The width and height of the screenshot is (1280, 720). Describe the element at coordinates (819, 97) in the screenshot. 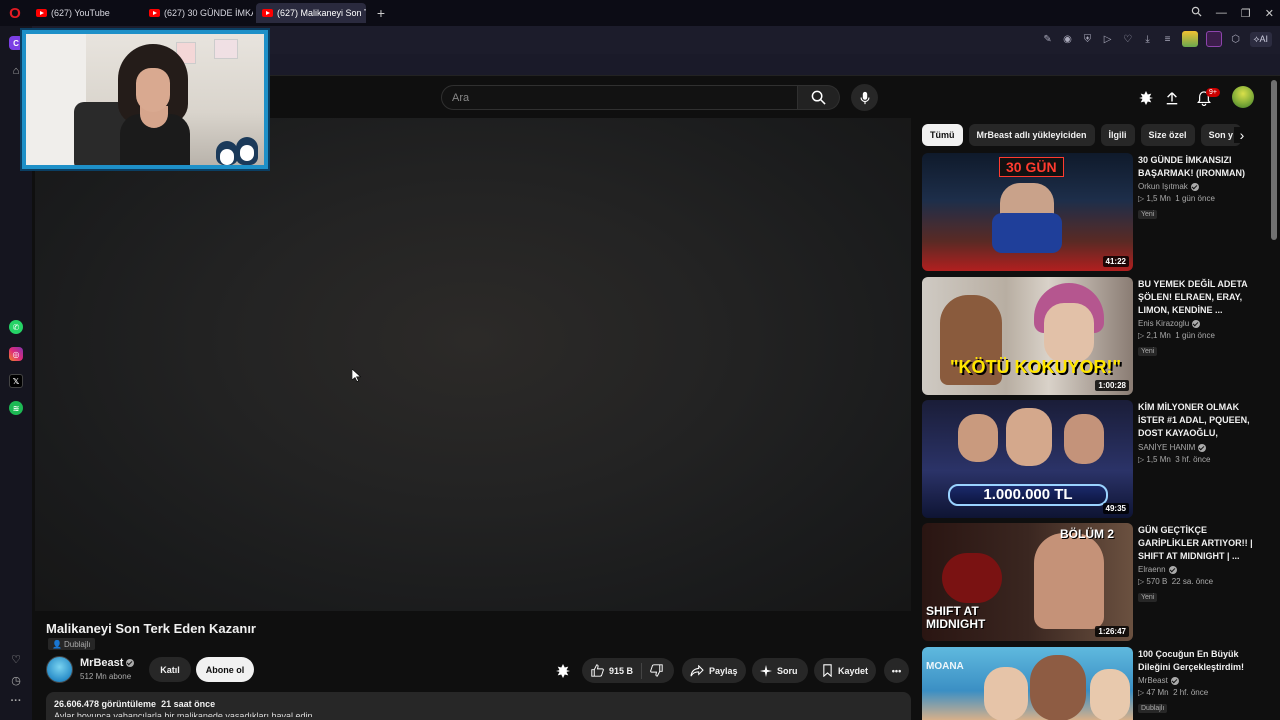

I see `search-button` at that location.